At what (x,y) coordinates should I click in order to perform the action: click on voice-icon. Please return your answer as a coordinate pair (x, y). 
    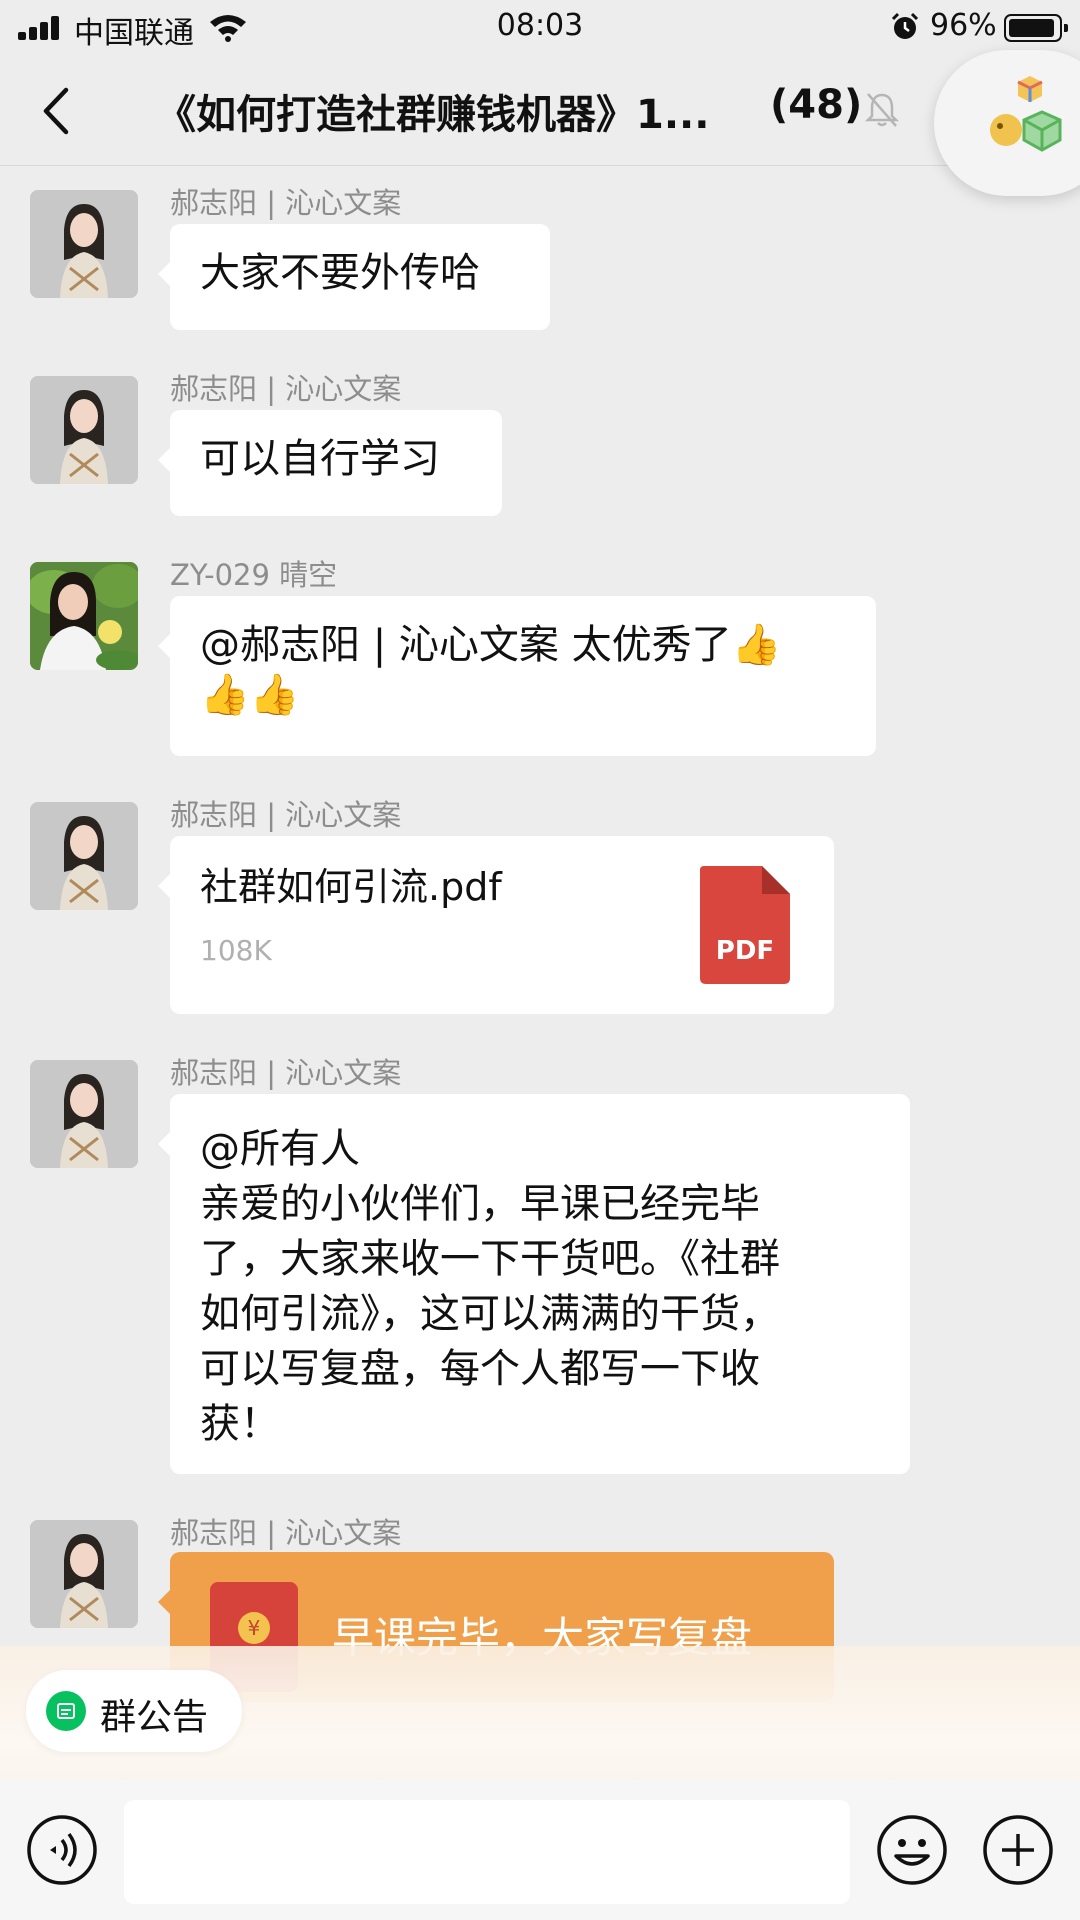
    Looking at the image, I should click on (62, 1850).